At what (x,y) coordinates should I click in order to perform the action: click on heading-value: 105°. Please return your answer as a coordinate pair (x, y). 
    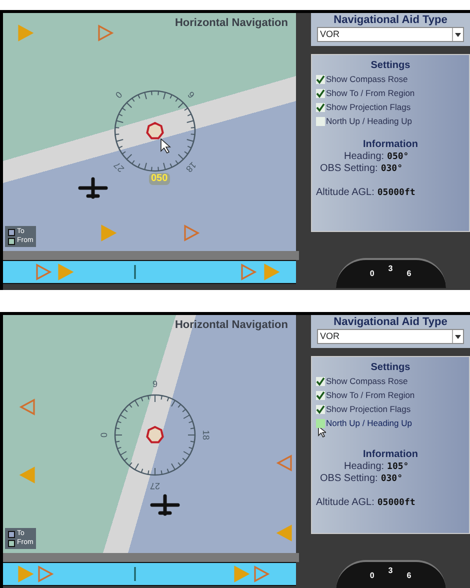
    Looking at the image, I should click on (398, 467).